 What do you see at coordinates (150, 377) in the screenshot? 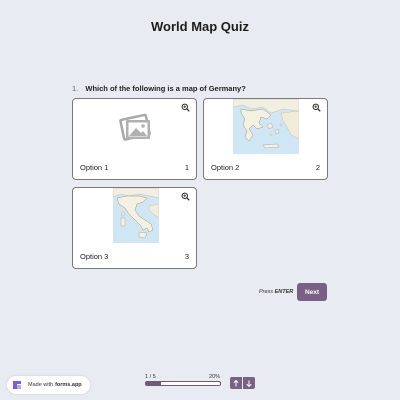
I see `progress-label: 1 / 5` at bounding box center [150, 377].